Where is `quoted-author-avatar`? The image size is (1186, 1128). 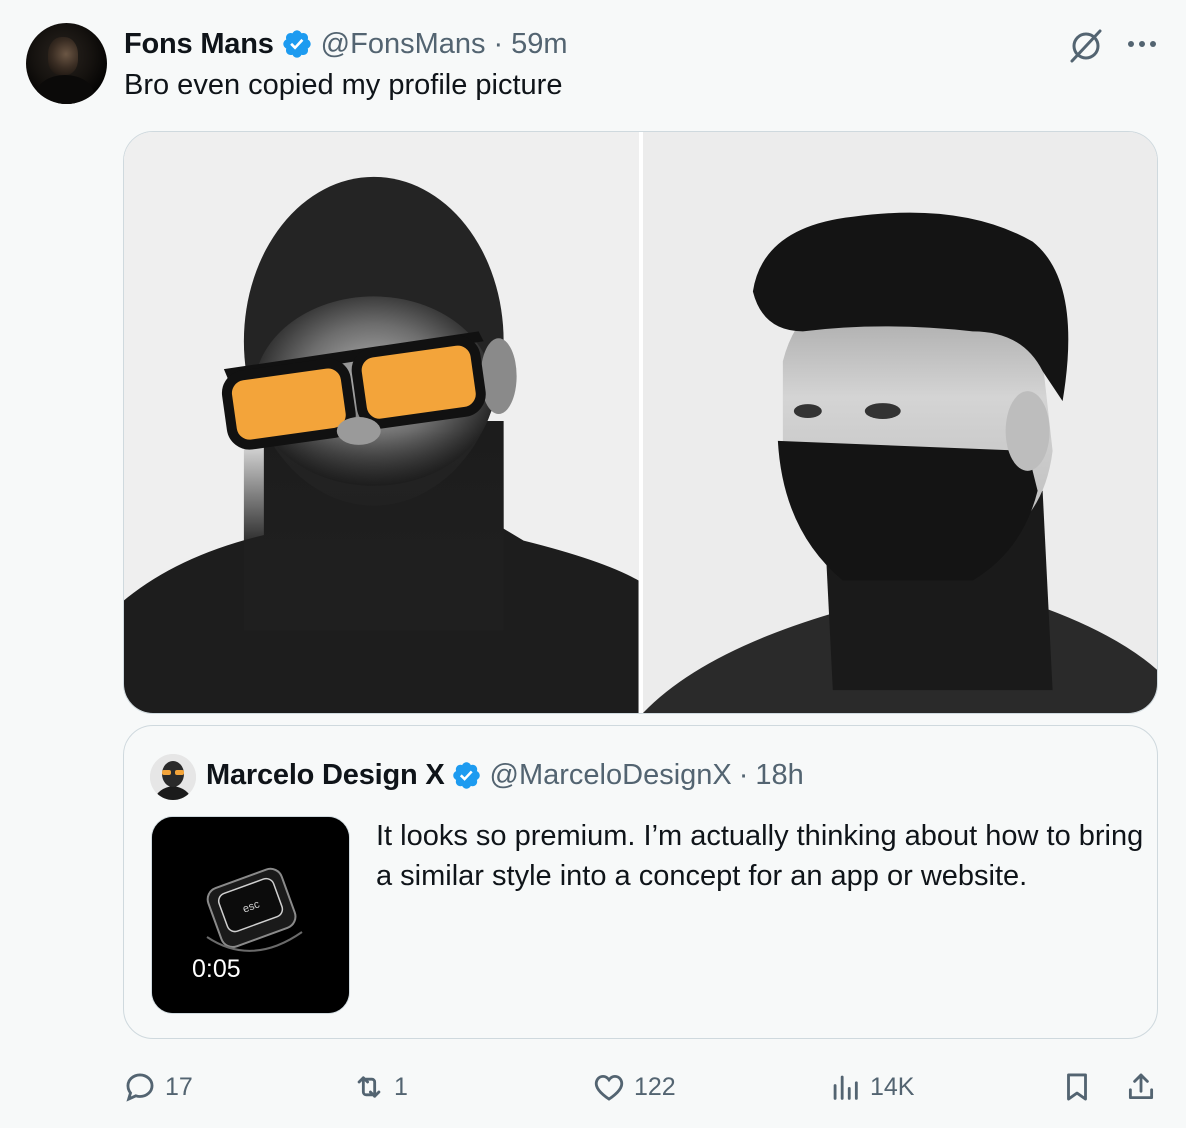 quoted-author-avatar is located at coordinates (173, 777).